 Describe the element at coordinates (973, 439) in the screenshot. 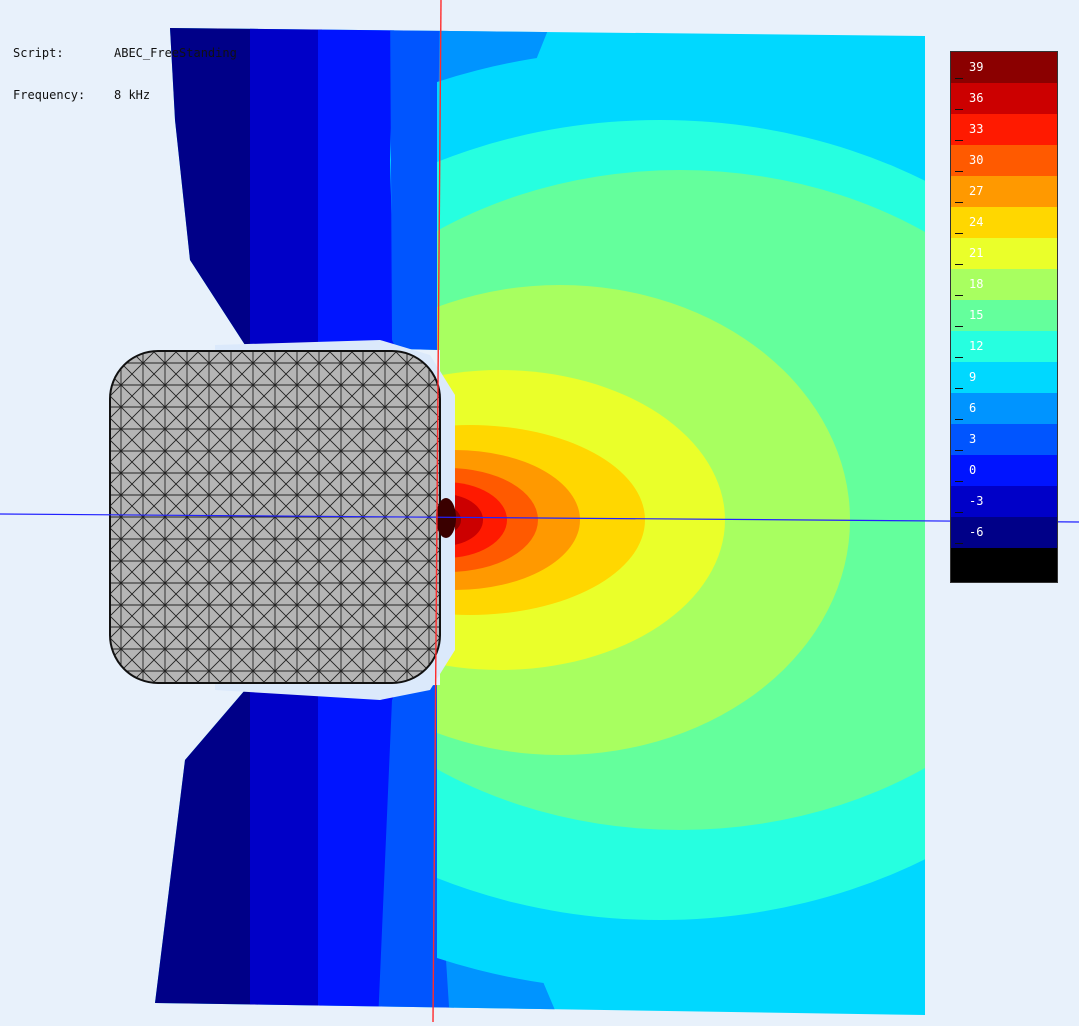

I see `legend-label: 3` at that location.